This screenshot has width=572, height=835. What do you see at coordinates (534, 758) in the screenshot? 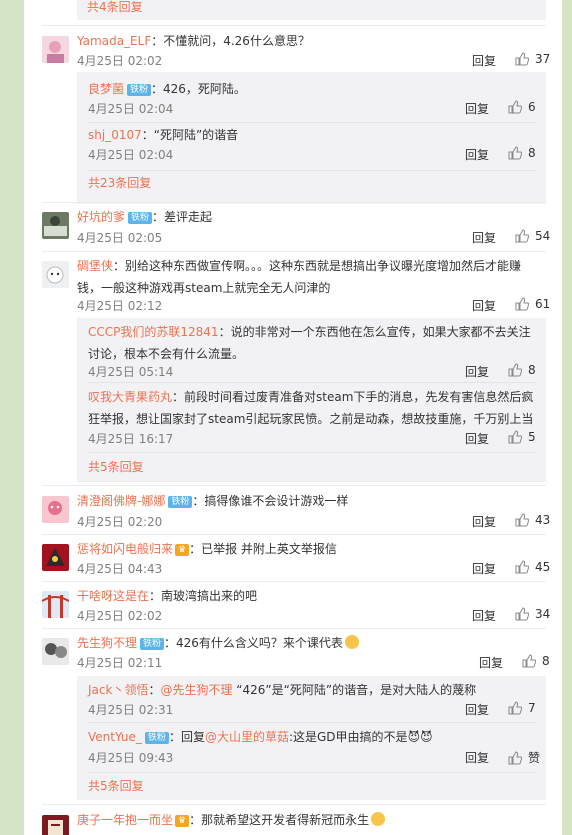
I see `like-count: 赞` at bounding box center [534, 758].